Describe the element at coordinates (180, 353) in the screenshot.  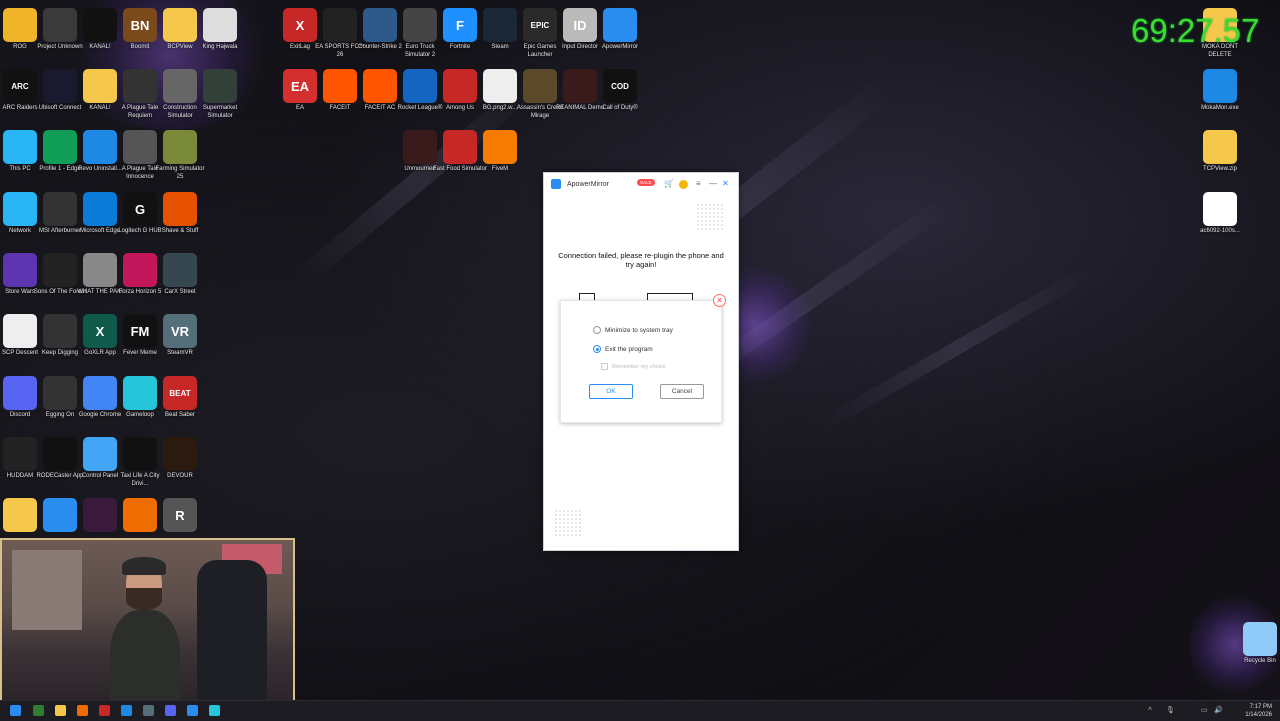
I see `desktop-shortcut-label: SteamVR` at that location.